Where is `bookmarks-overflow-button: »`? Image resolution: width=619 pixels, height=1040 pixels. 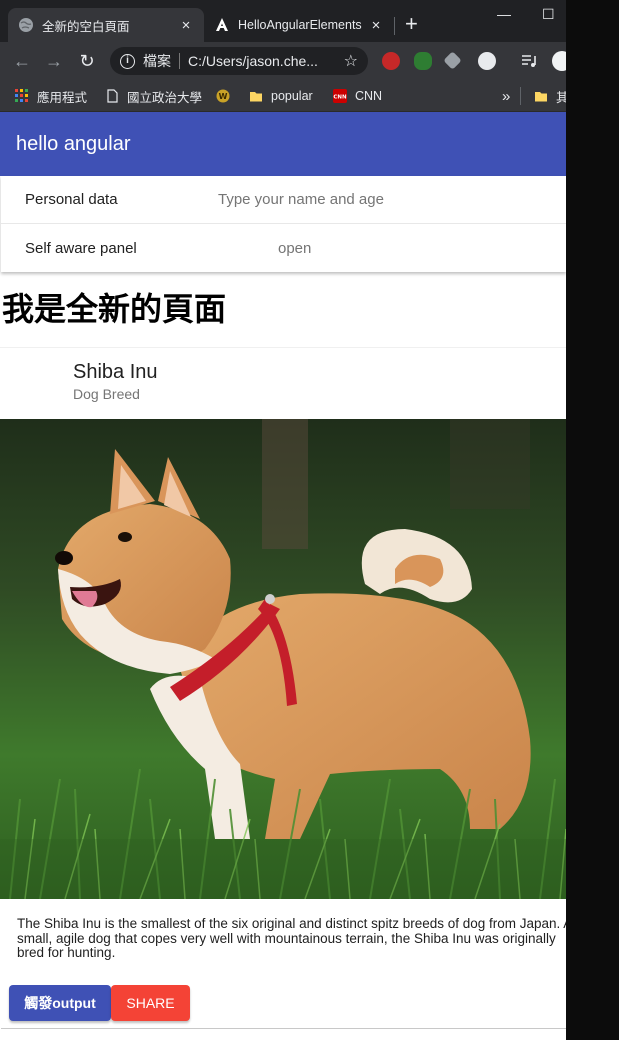
bookmarks-overflow-button: » is located at coordinates (506, 96).